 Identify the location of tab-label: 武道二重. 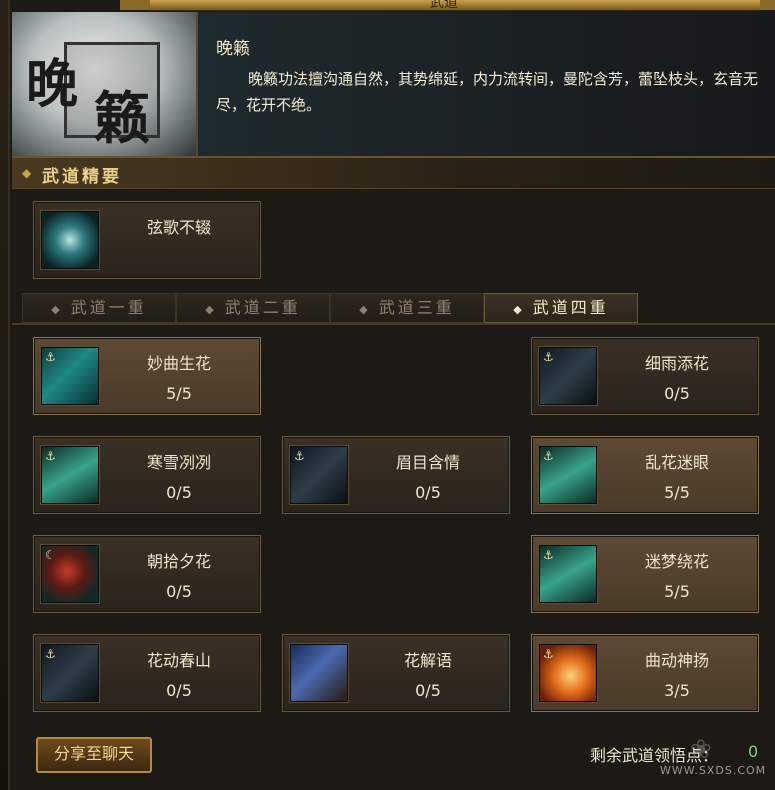
(262, 307).